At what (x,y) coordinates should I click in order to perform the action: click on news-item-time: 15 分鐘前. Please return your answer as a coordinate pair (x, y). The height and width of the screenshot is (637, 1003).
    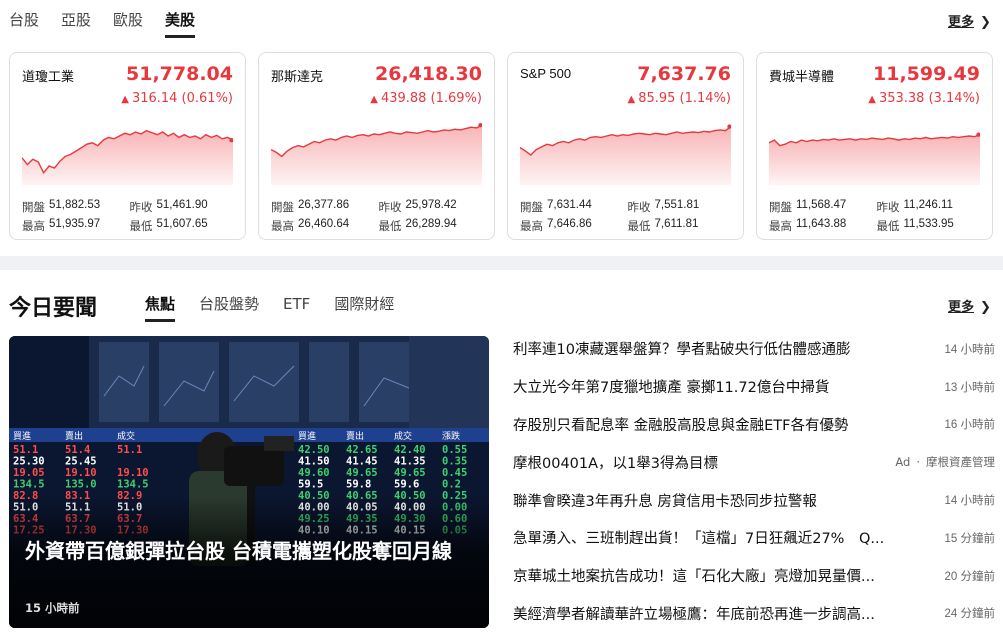
    Looking at the image, I should click on (970, 538).